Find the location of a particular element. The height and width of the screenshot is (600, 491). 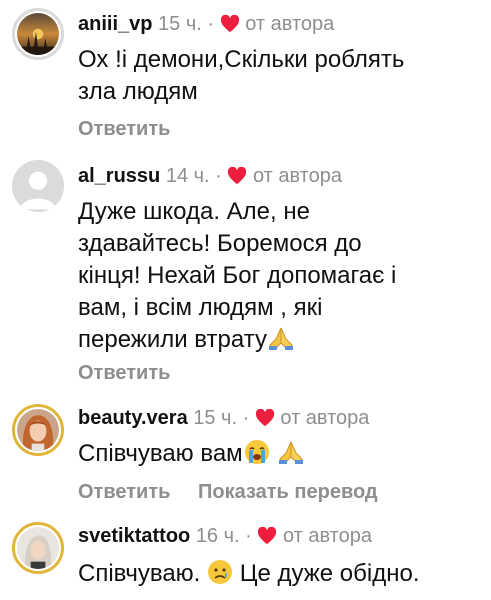

comment-text: Співчуваю вам is located at coordinates (278, 456).